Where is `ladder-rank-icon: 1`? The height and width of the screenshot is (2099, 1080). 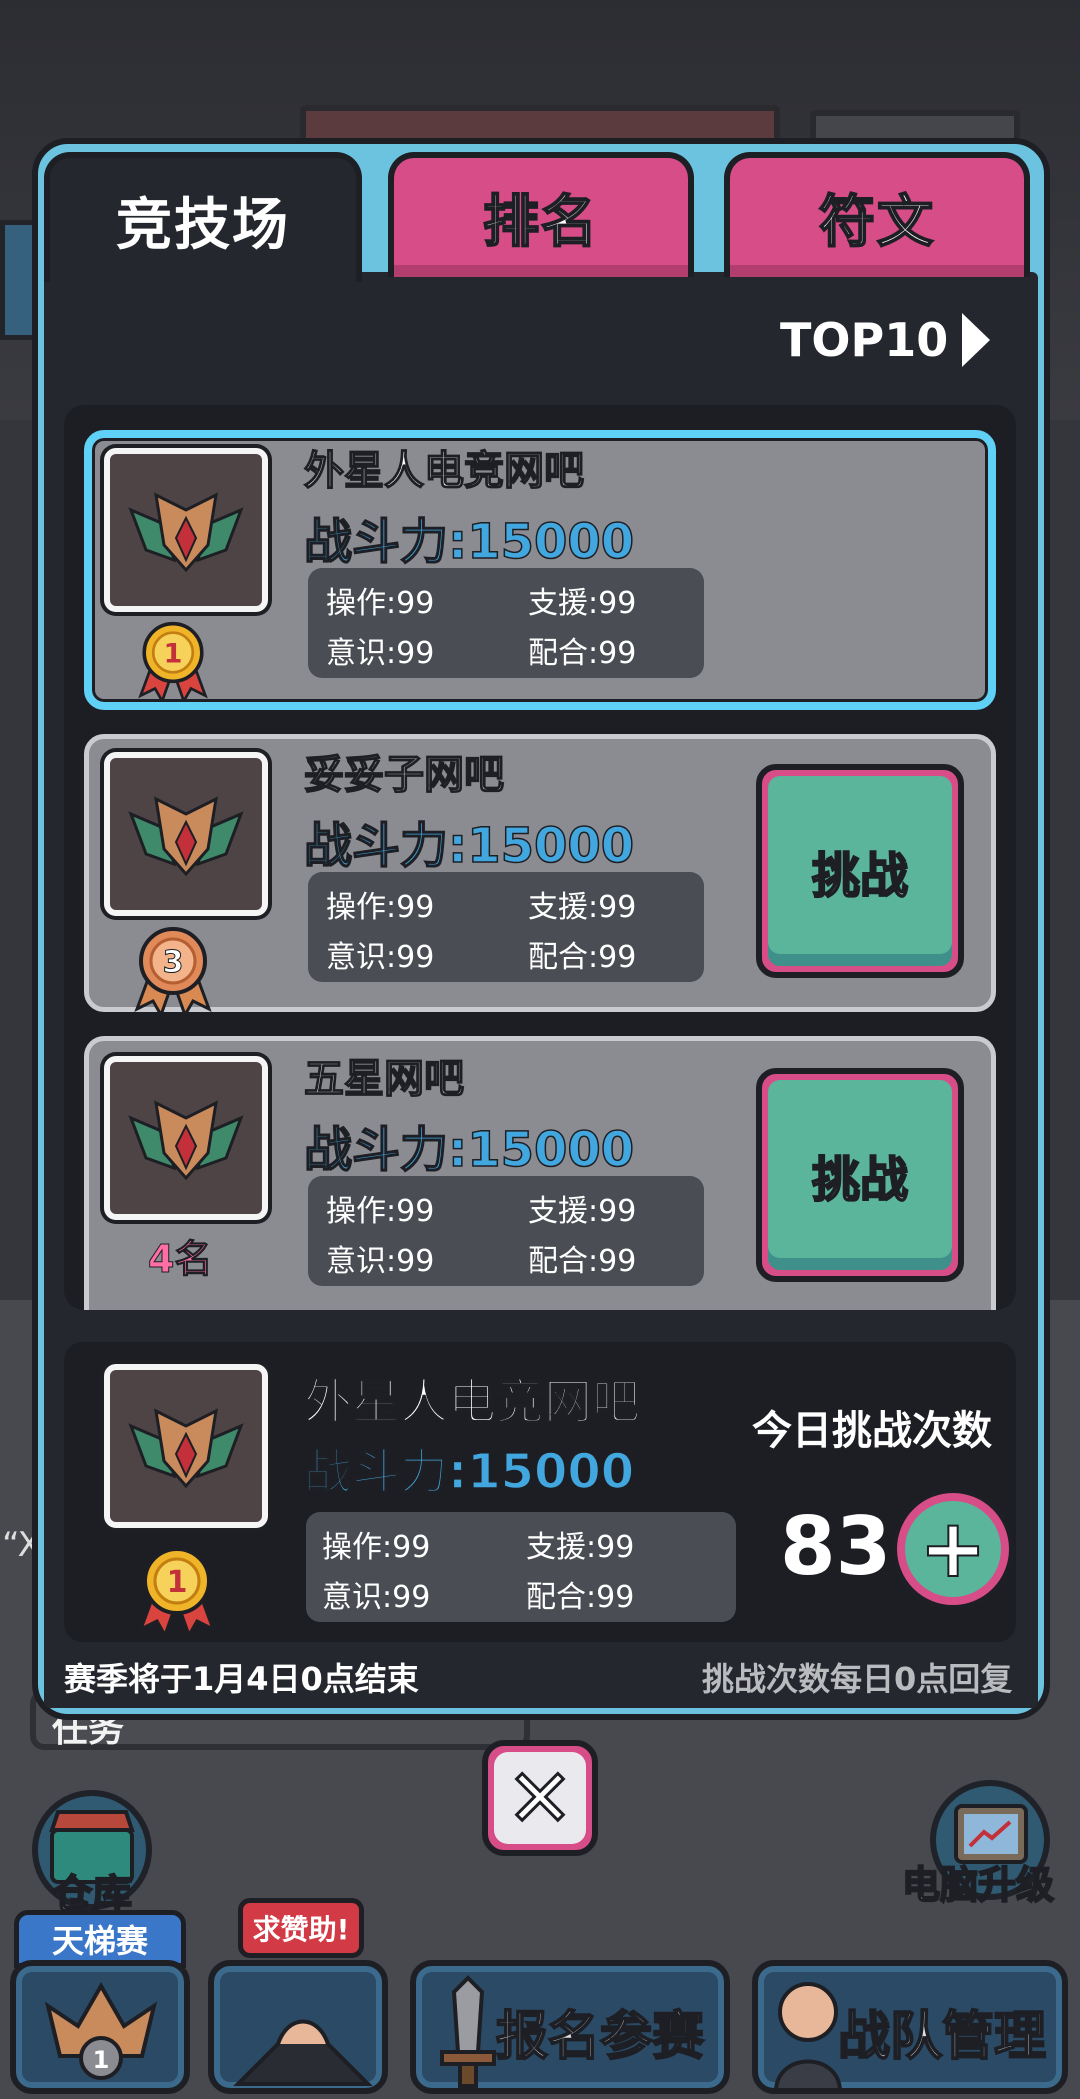
ladder-rank-icon: 1 is located at coordinates (101, 2030).